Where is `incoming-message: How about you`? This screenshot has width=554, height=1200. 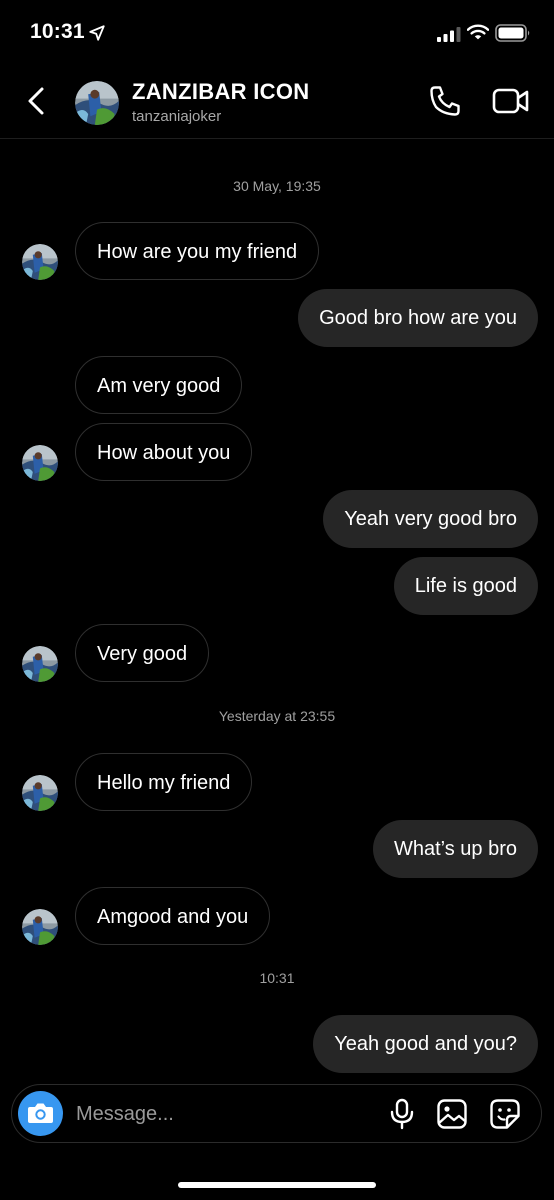 incoming-message: How about you is located at coordinates (164, 452).